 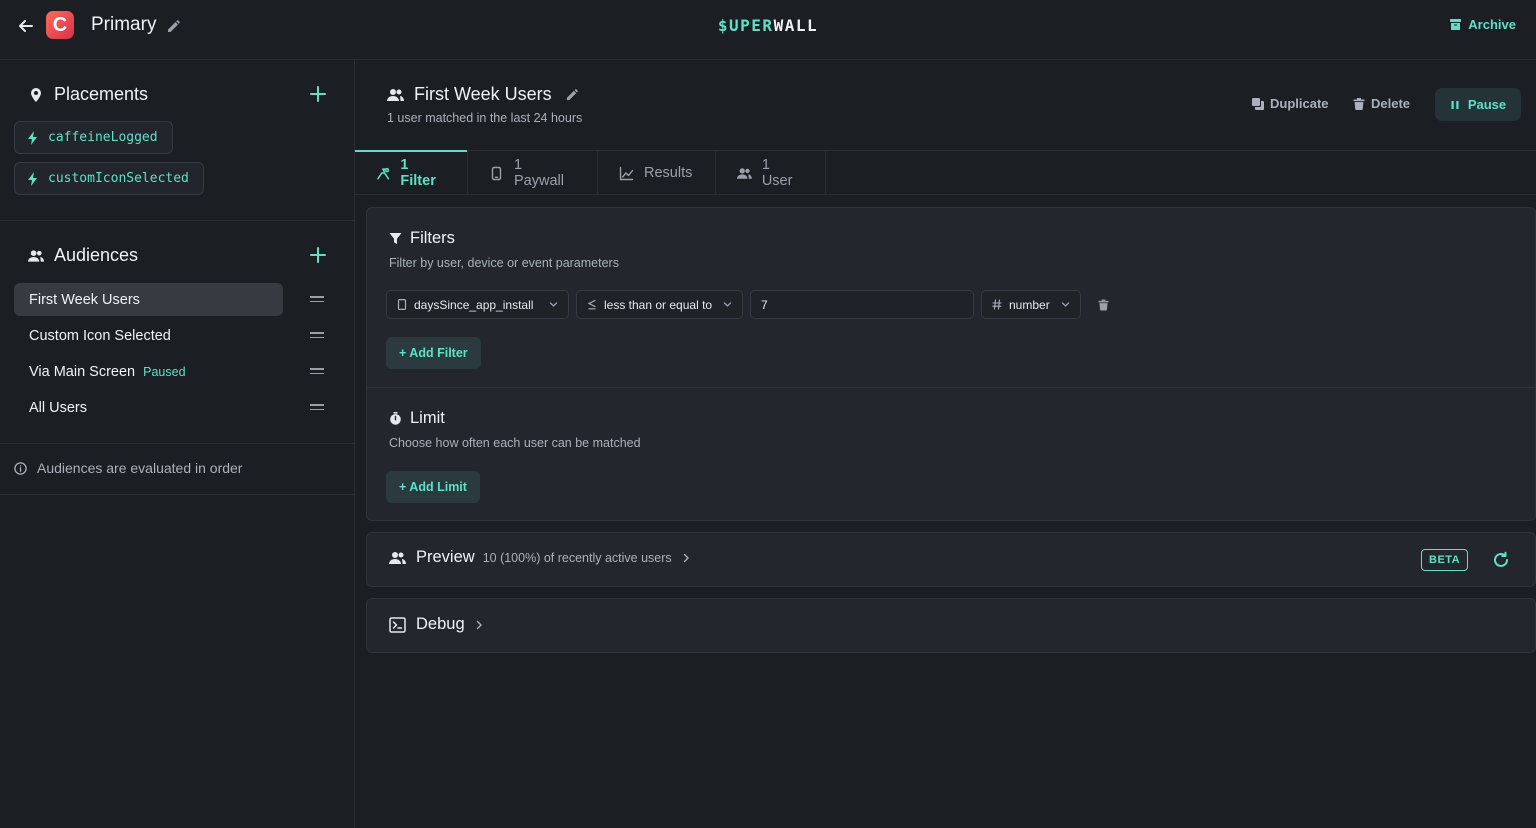 I want to click on placement-chip-label: customIconSelected, so click(x=118, y=178).